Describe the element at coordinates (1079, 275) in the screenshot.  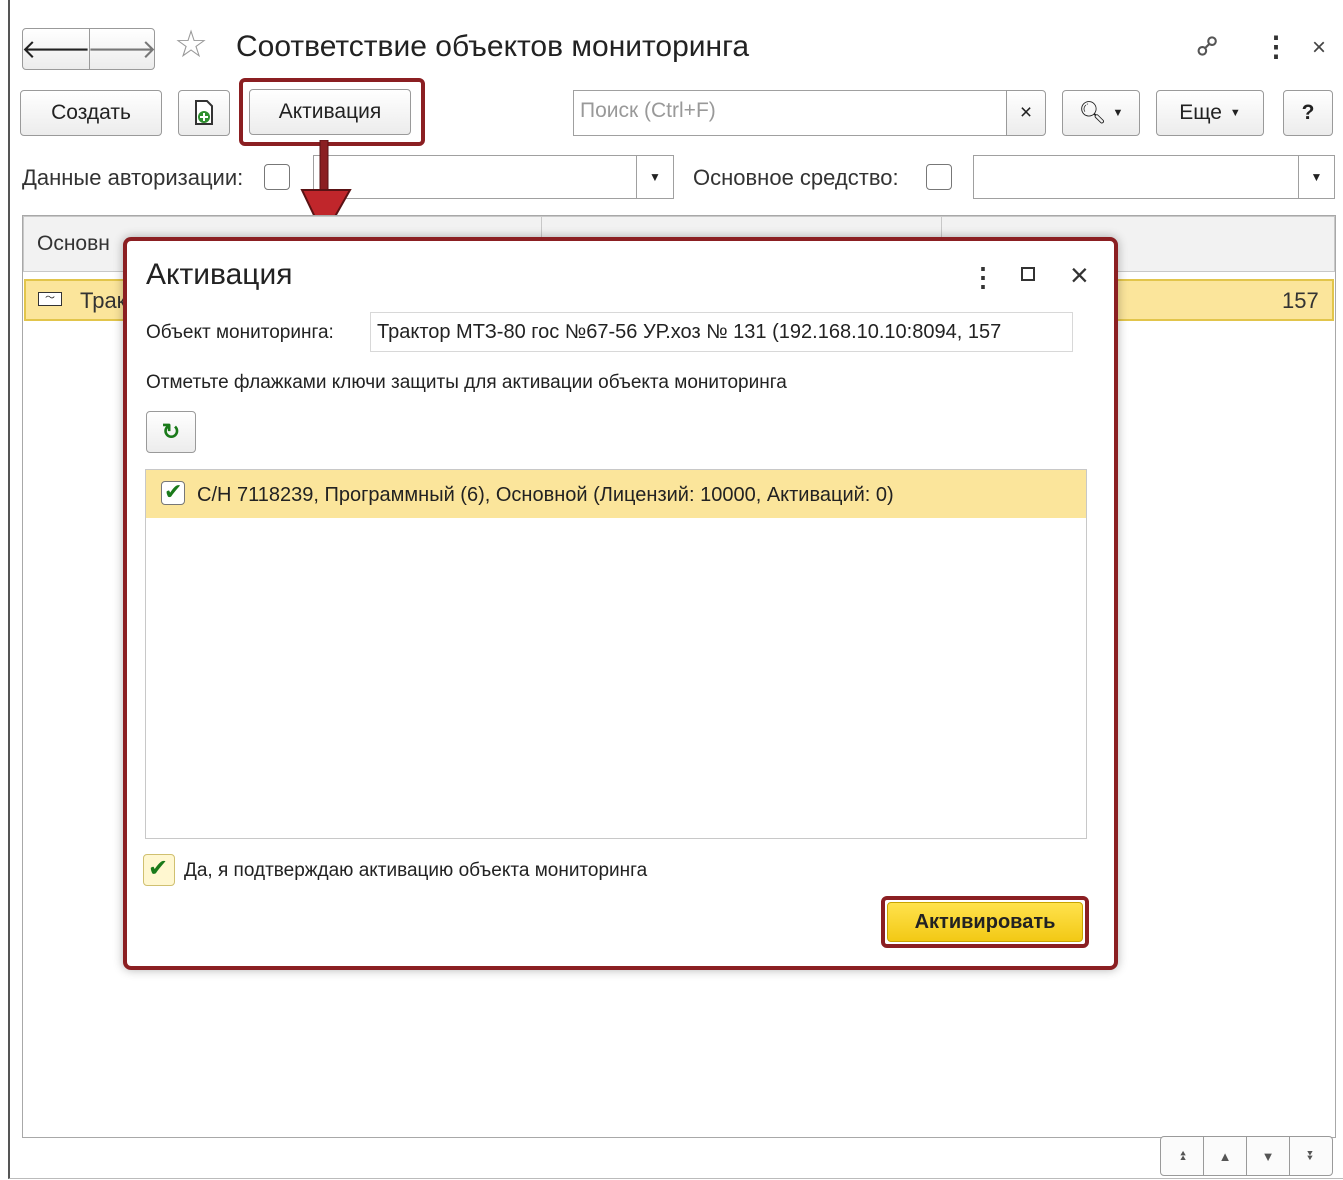
I see `dialog-close-icon: ×` at that location.